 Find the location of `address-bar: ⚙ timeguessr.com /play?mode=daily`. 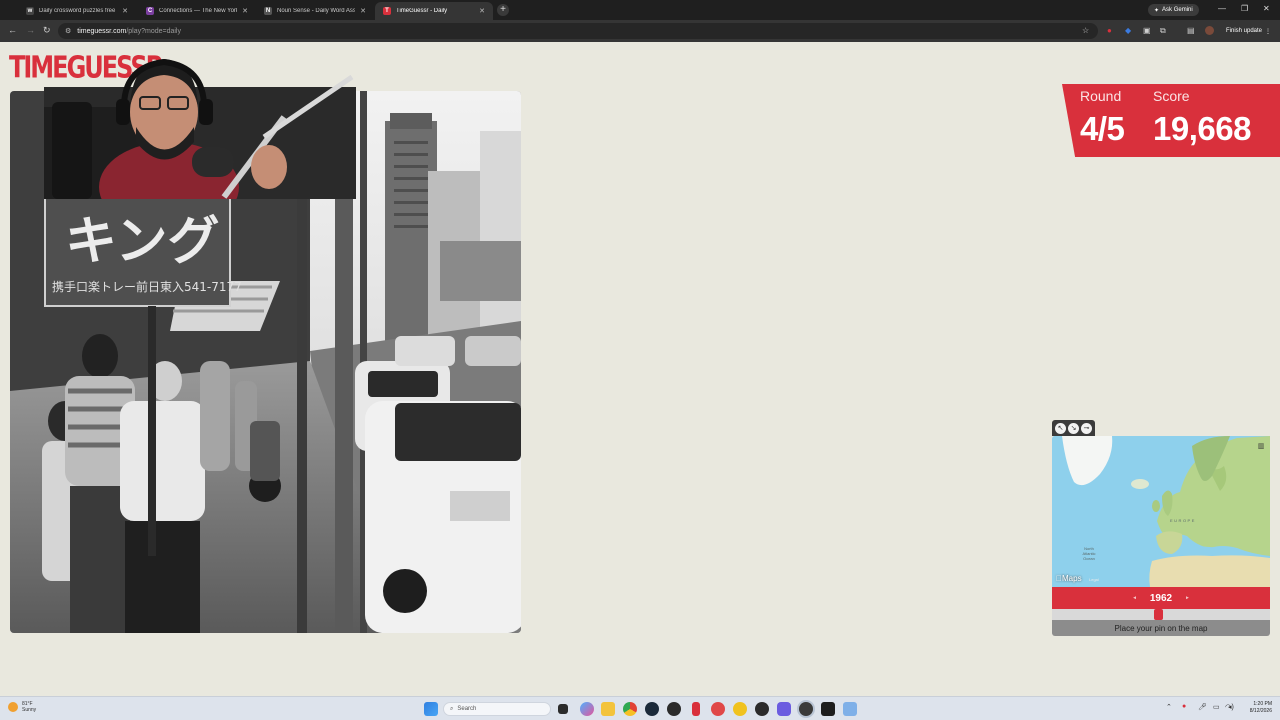

address-bar: ⚙ timeguessr.com /play?mode=daily is located at coordinates (578, 31).